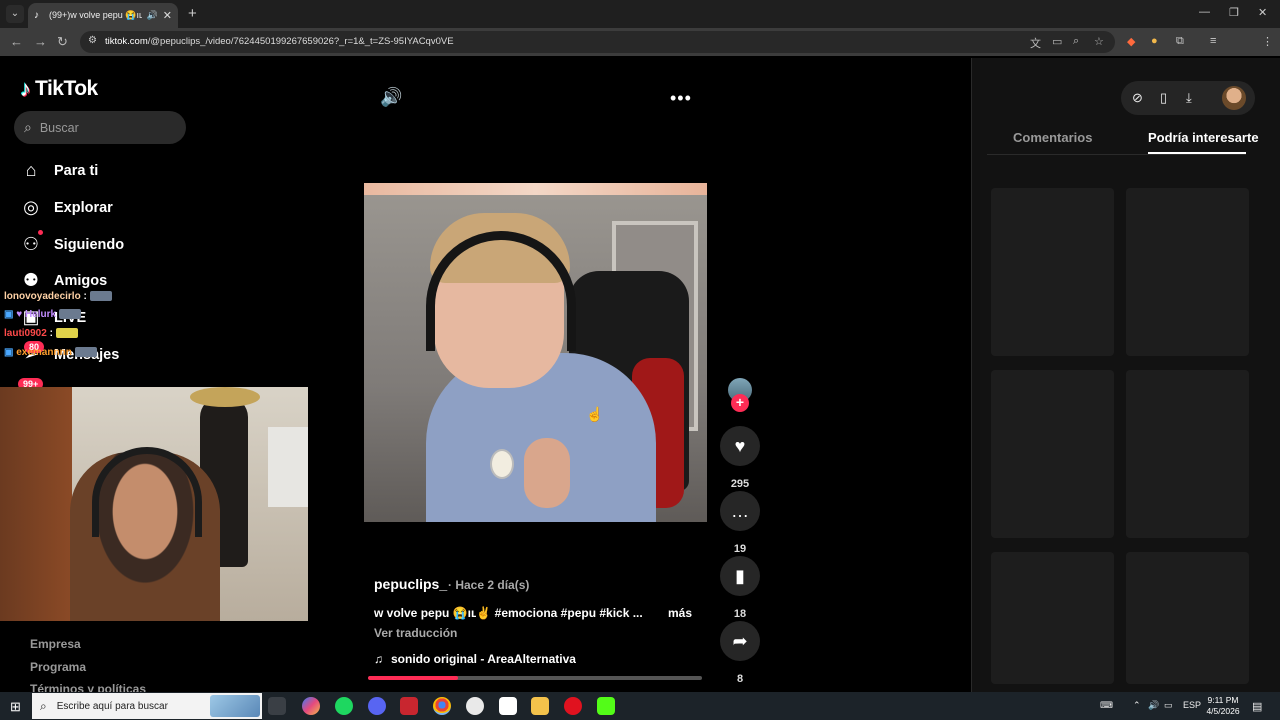 Image resolution: width=1280 pixels, height=720 pixels. I want to click on emote-icon, so click(100, 296).